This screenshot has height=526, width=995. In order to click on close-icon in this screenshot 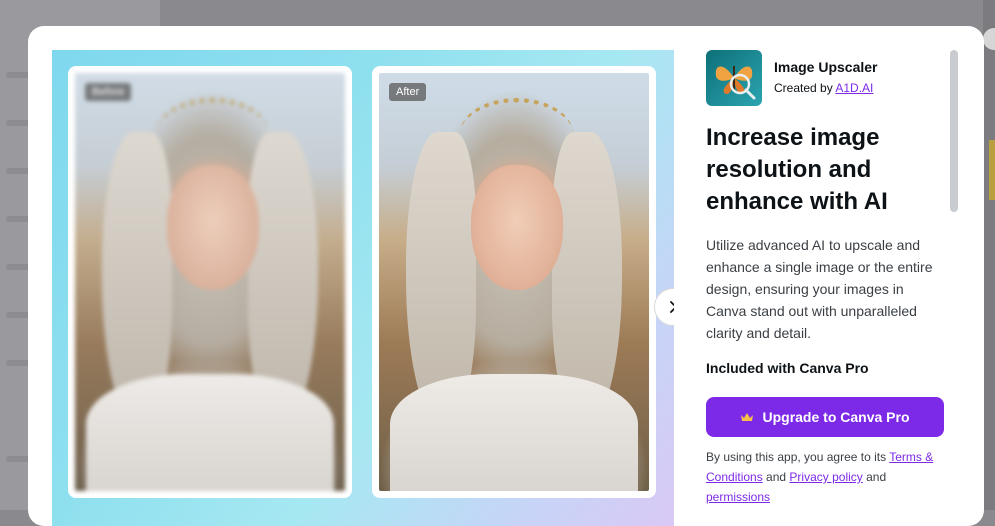, I will do `click(989, 39)`.